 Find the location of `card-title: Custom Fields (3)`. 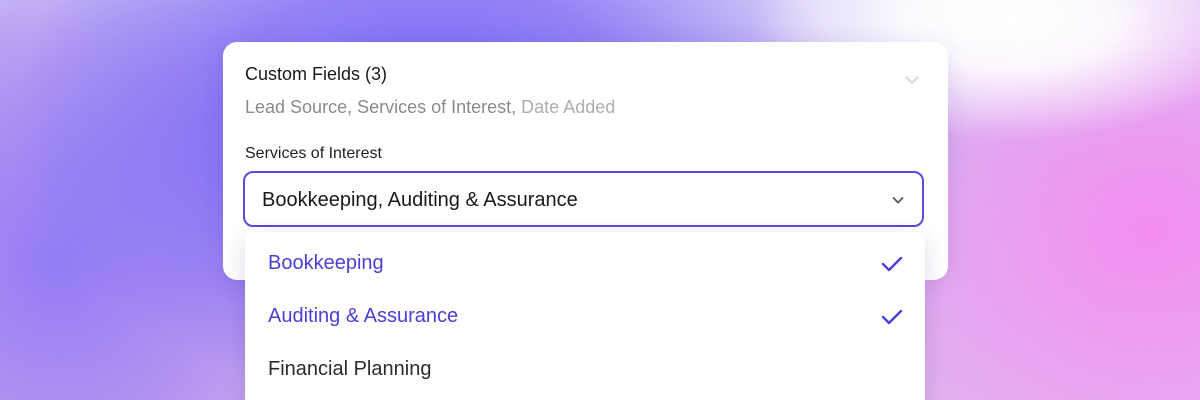

card-title: Custom Fields (3) is located at coordinates (316, 74).